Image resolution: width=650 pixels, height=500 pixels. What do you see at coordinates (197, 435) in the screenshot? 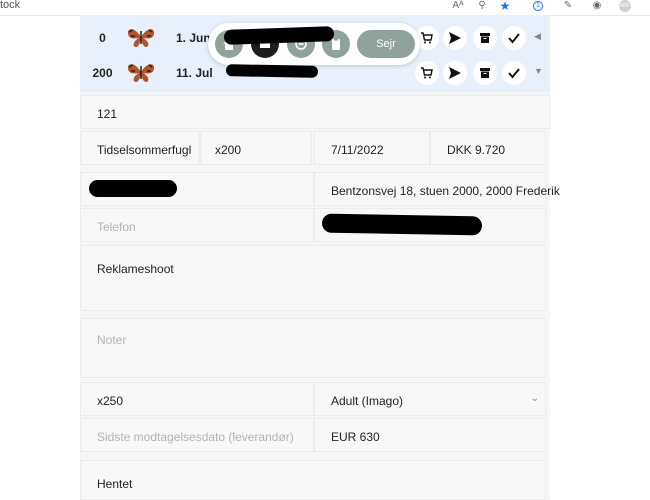
I see `delivery-date-field: Sidste modtagelsesdato (leverandør)` at bounding box center [197, 435].